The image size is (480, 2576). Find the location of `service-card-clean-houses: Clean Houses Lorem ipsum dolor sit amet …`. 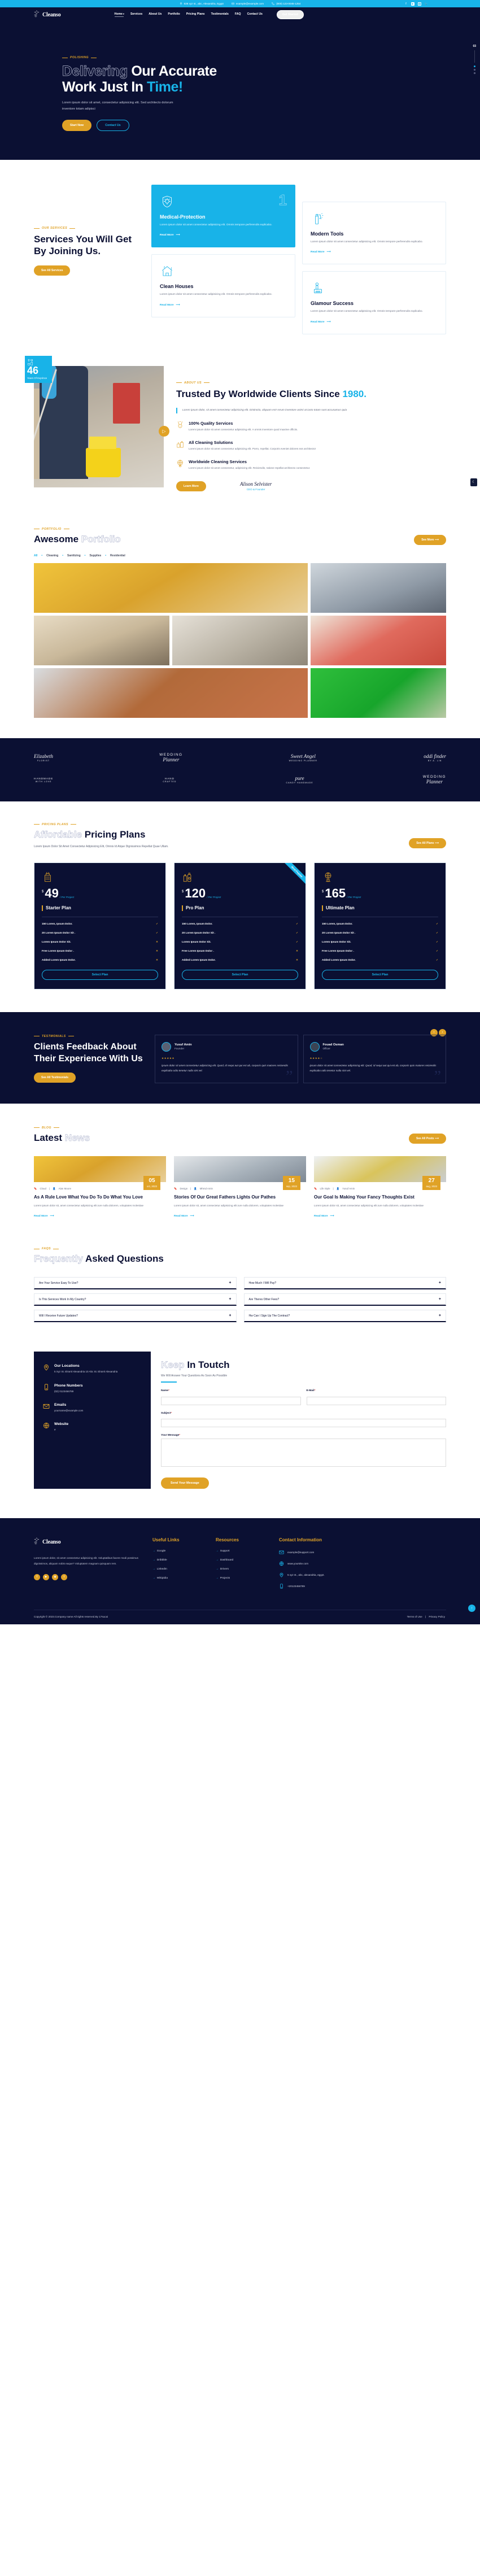

service-card-clean-houses: Clean Houses Lorem ipsum dolor sit amet … is located at coordinates (223, 285).